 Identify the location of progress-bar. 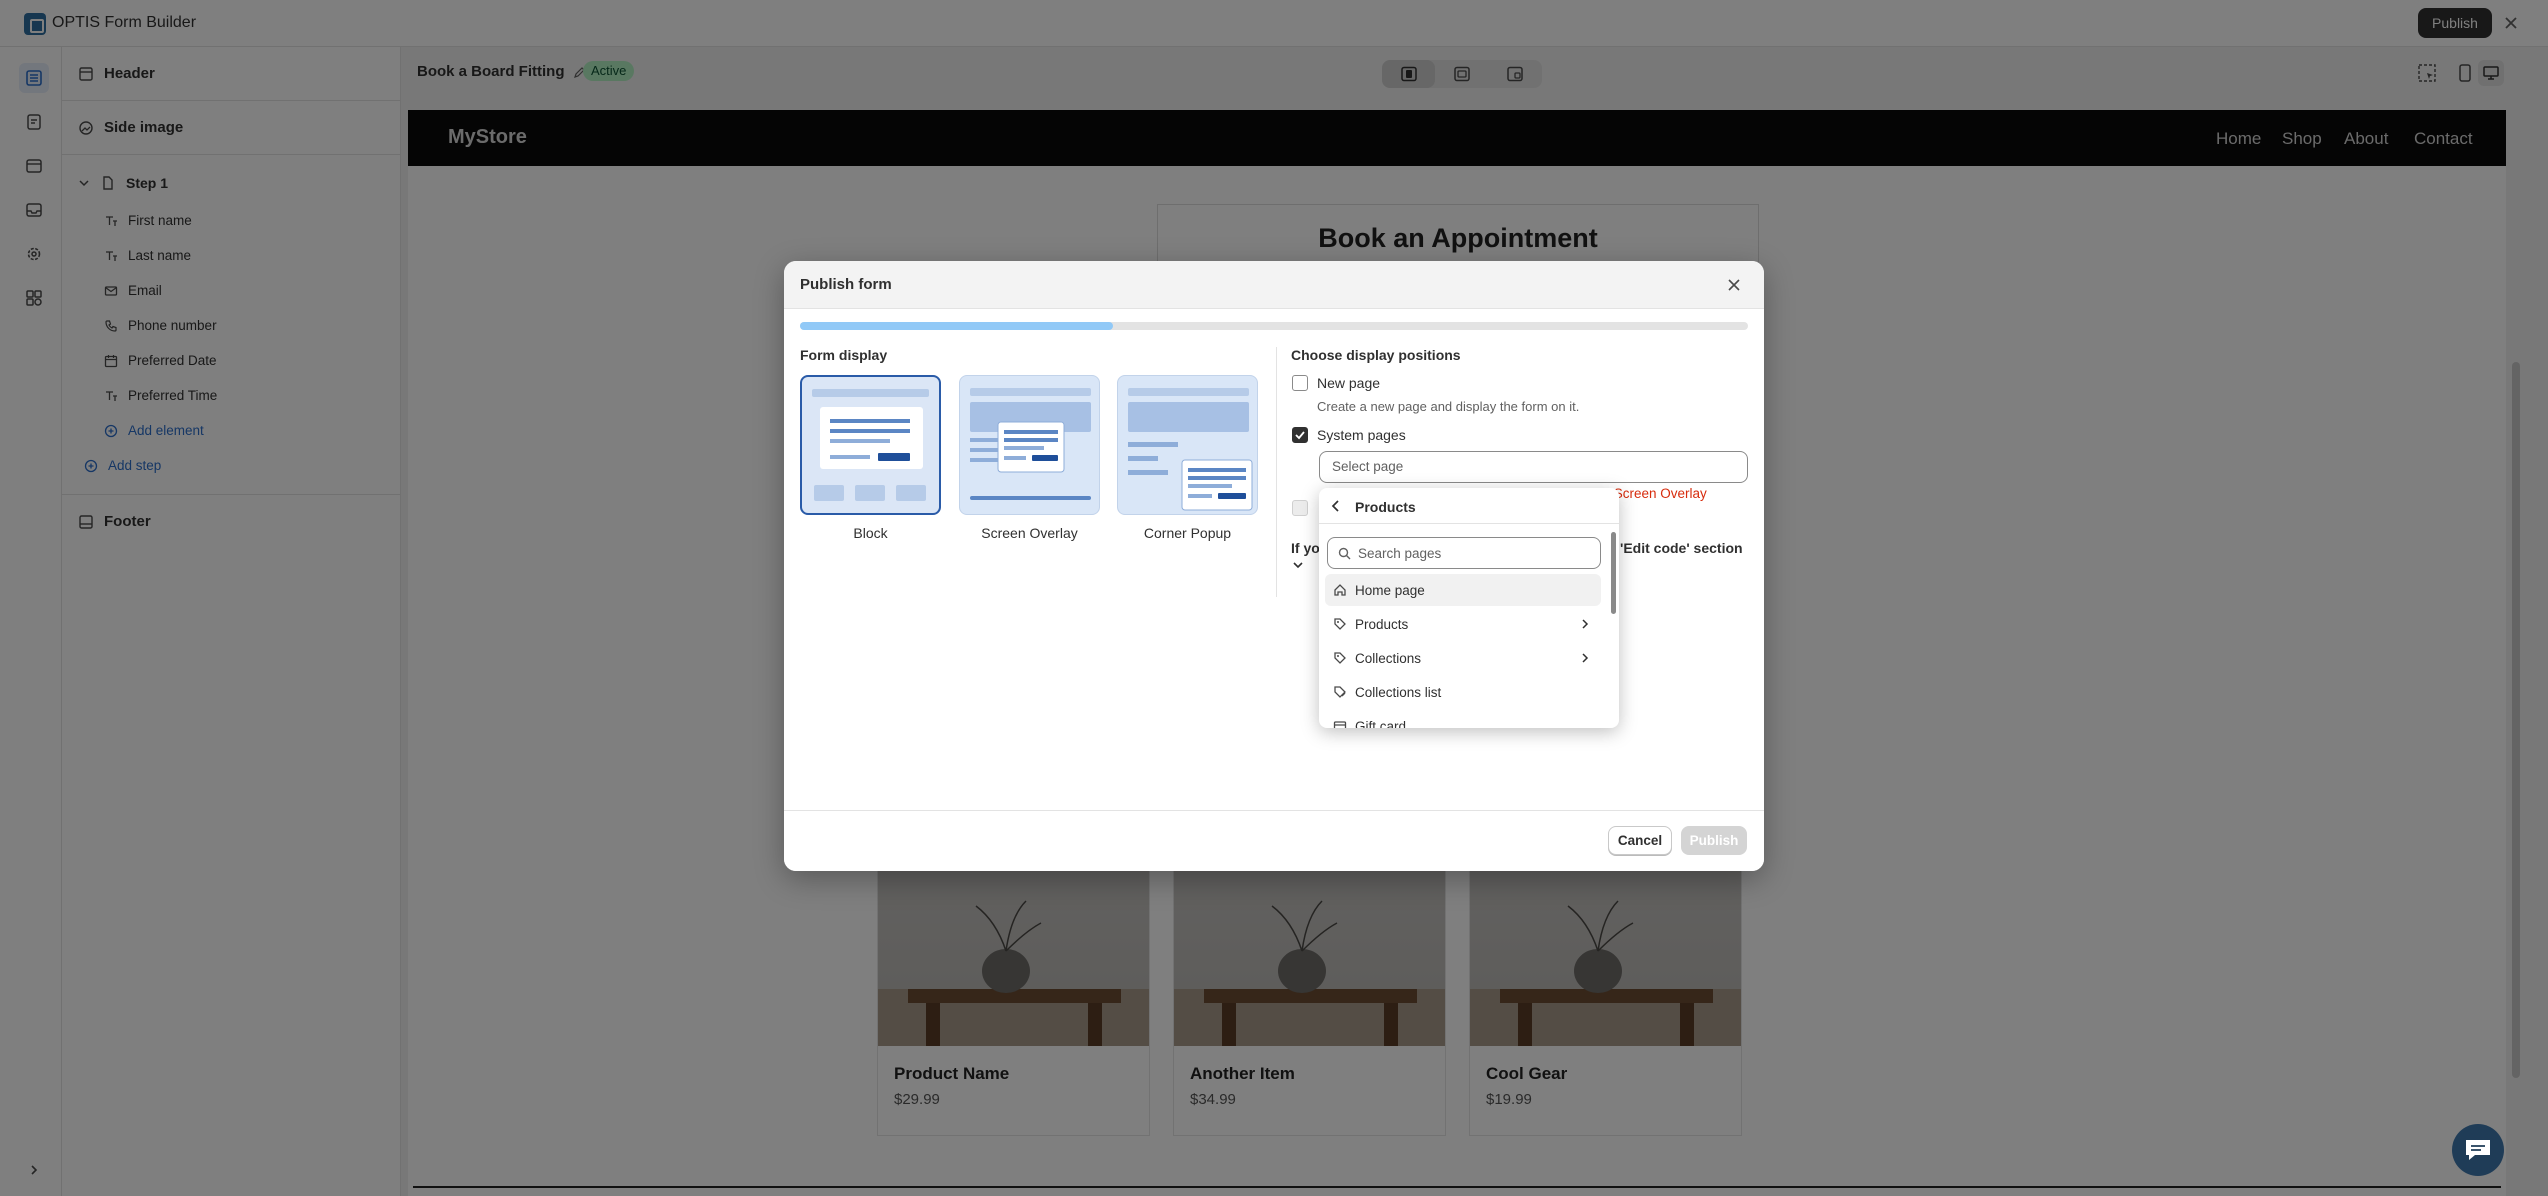
(1274, 326).